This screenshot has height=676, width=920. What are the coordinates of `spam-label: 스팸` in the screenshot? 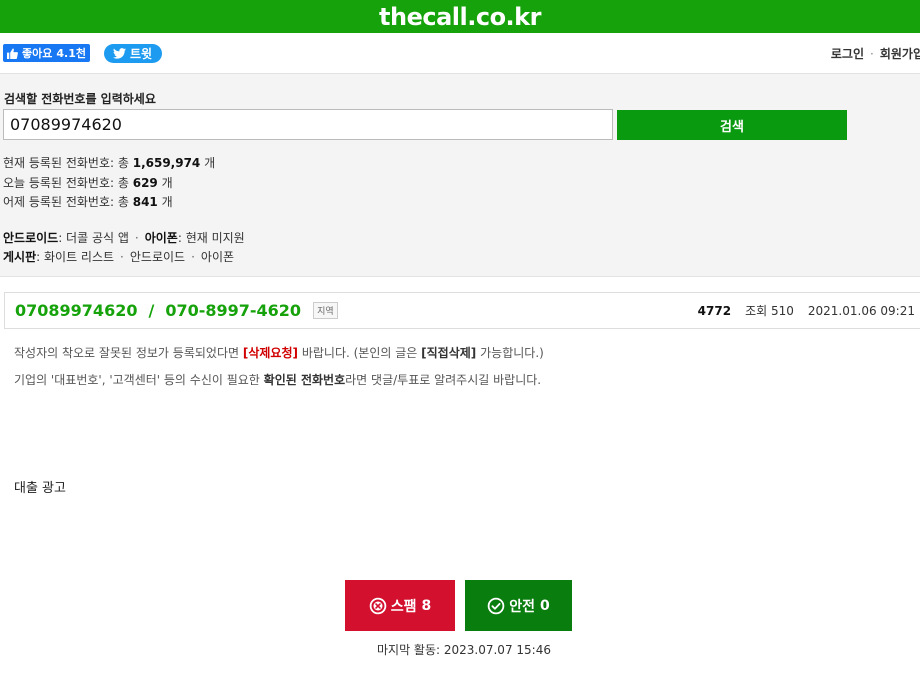 It's located at (403, 606).